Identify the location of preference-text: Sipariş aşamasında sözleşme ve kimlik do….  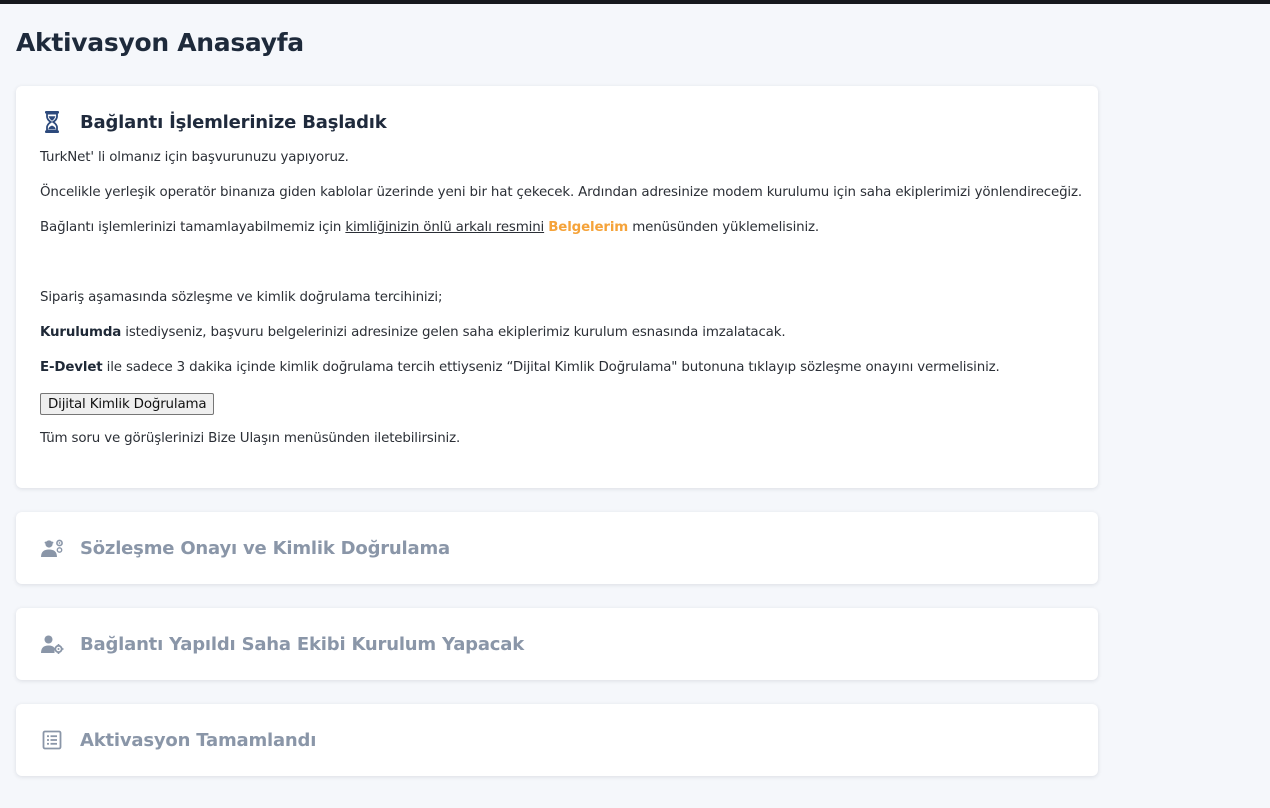
(241, 297).